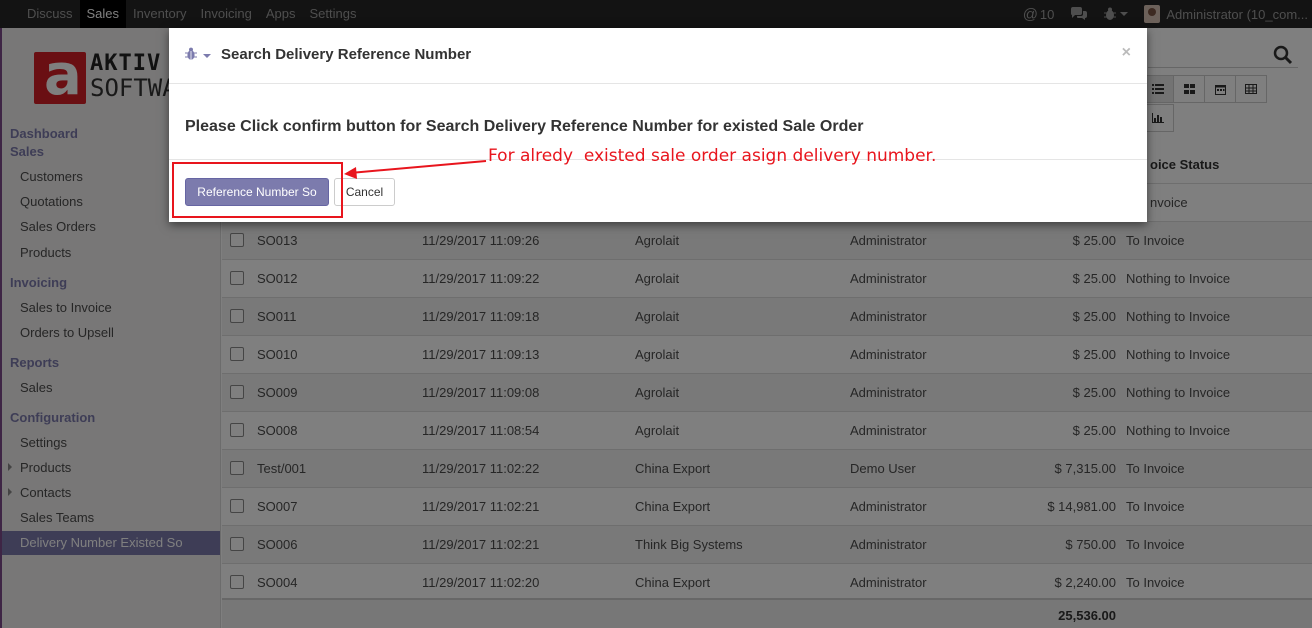  What do you see at coordinates (346, 54) in the screenshot?
I see `modal-title: Search Delivery Reference Number` at bounding box center [346, 54].